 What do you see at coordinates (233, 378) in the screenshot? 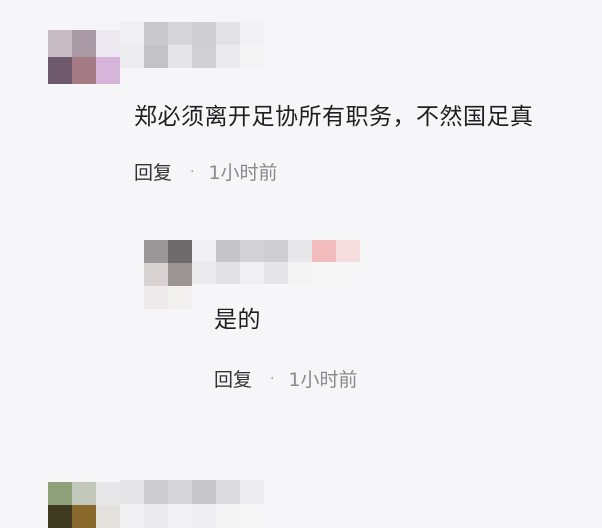
I see `reply-reply-button: 回复` at bounding box center [233, 378].